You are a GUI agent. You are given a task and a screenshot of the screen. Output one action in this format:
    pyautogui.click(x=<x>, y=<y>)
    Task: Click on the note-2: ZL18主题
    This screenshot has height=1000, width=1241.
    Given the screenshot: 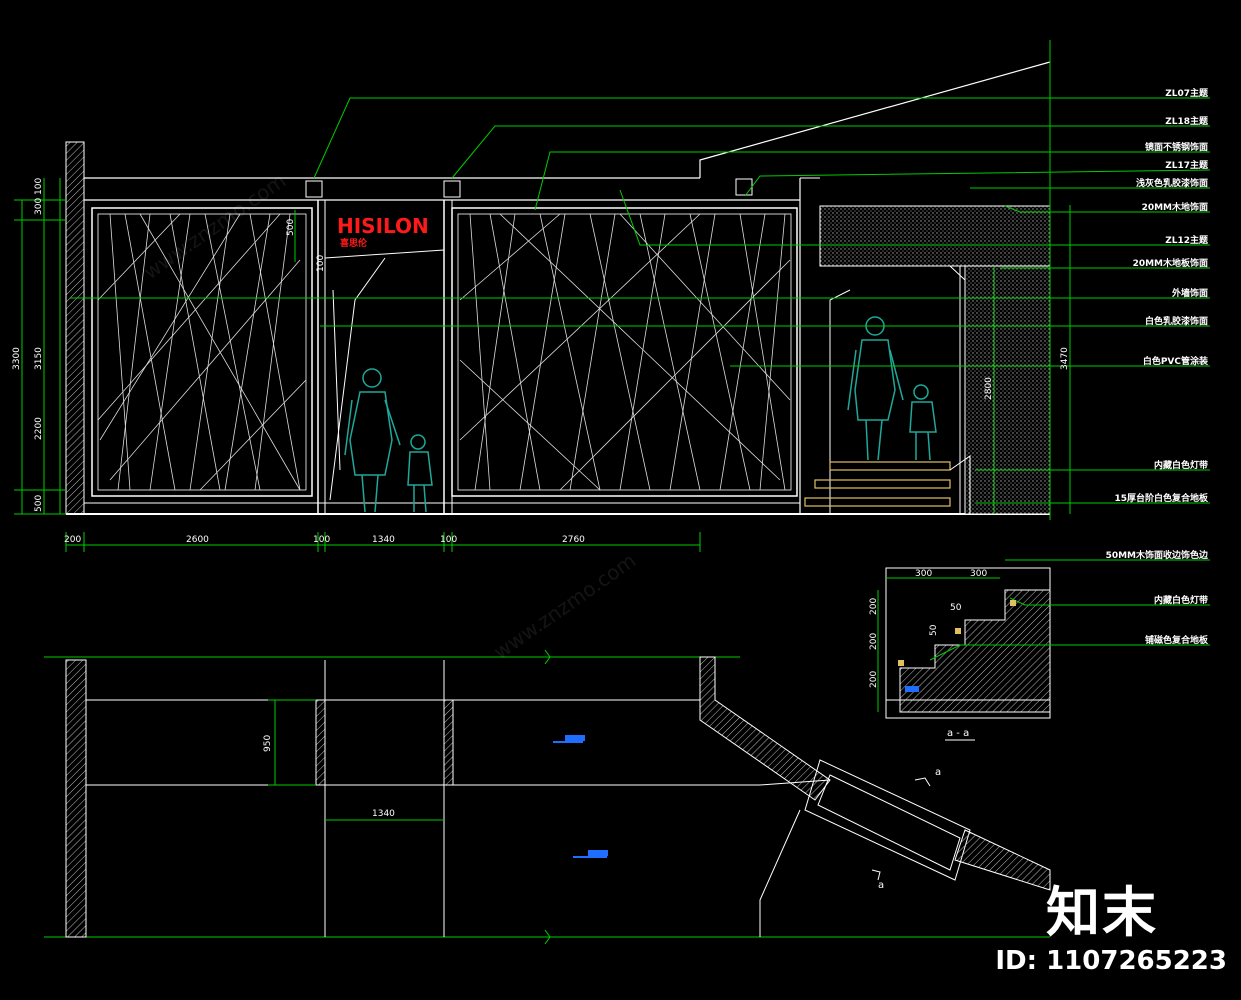 What is the action you would take?
    pyautogui.click(x=1187, y=121)
    